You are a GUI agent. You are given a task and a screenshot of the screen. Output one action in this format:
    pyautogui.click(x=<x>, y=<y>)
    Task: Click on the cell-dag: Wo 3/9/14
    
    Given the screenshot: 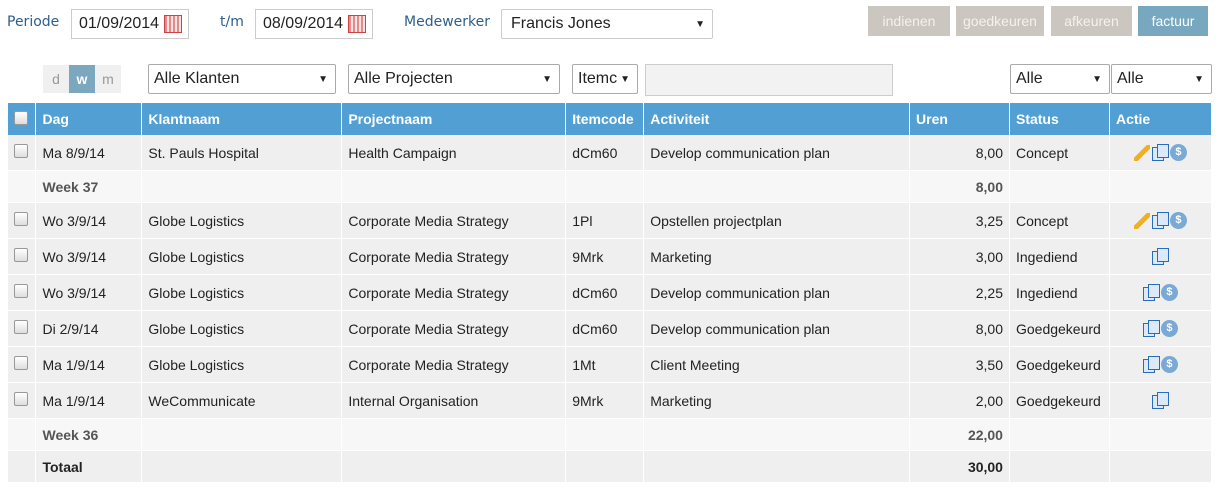 What is the action you would take?
    pyautogui.click(x=89, y=256)
    